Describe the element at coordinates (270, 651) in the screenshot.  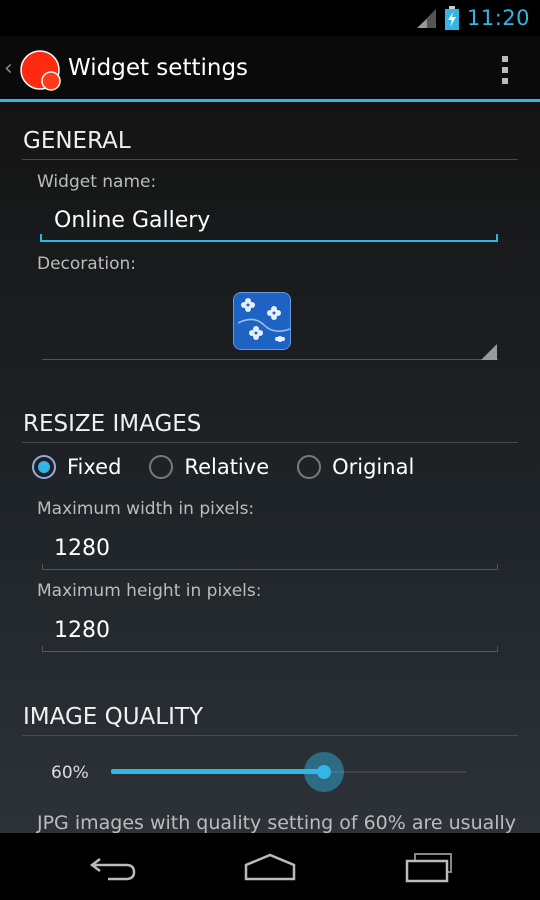
I see `max-height-underline` at that location.